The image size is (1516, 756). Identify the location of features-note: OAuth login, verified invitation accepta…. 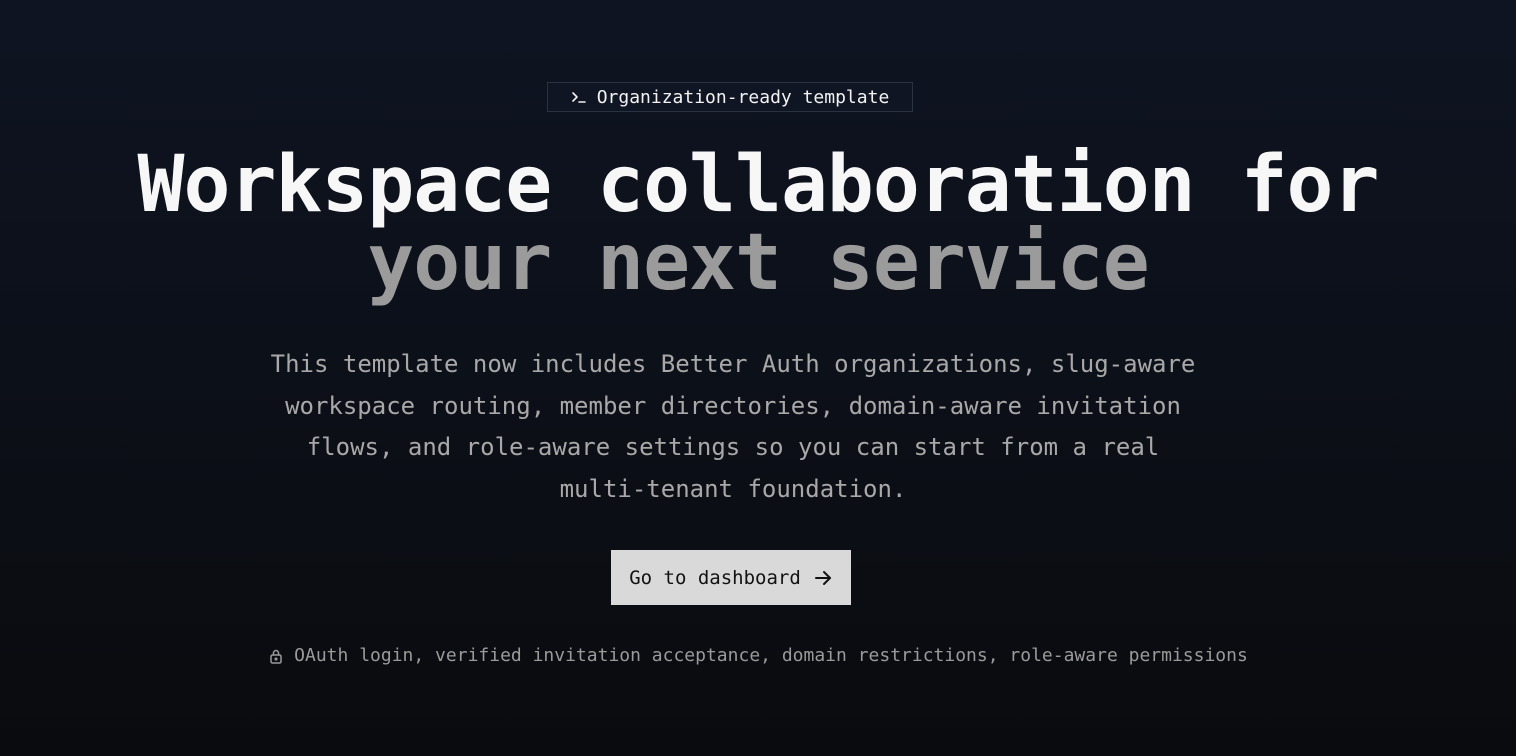
(758, 655).